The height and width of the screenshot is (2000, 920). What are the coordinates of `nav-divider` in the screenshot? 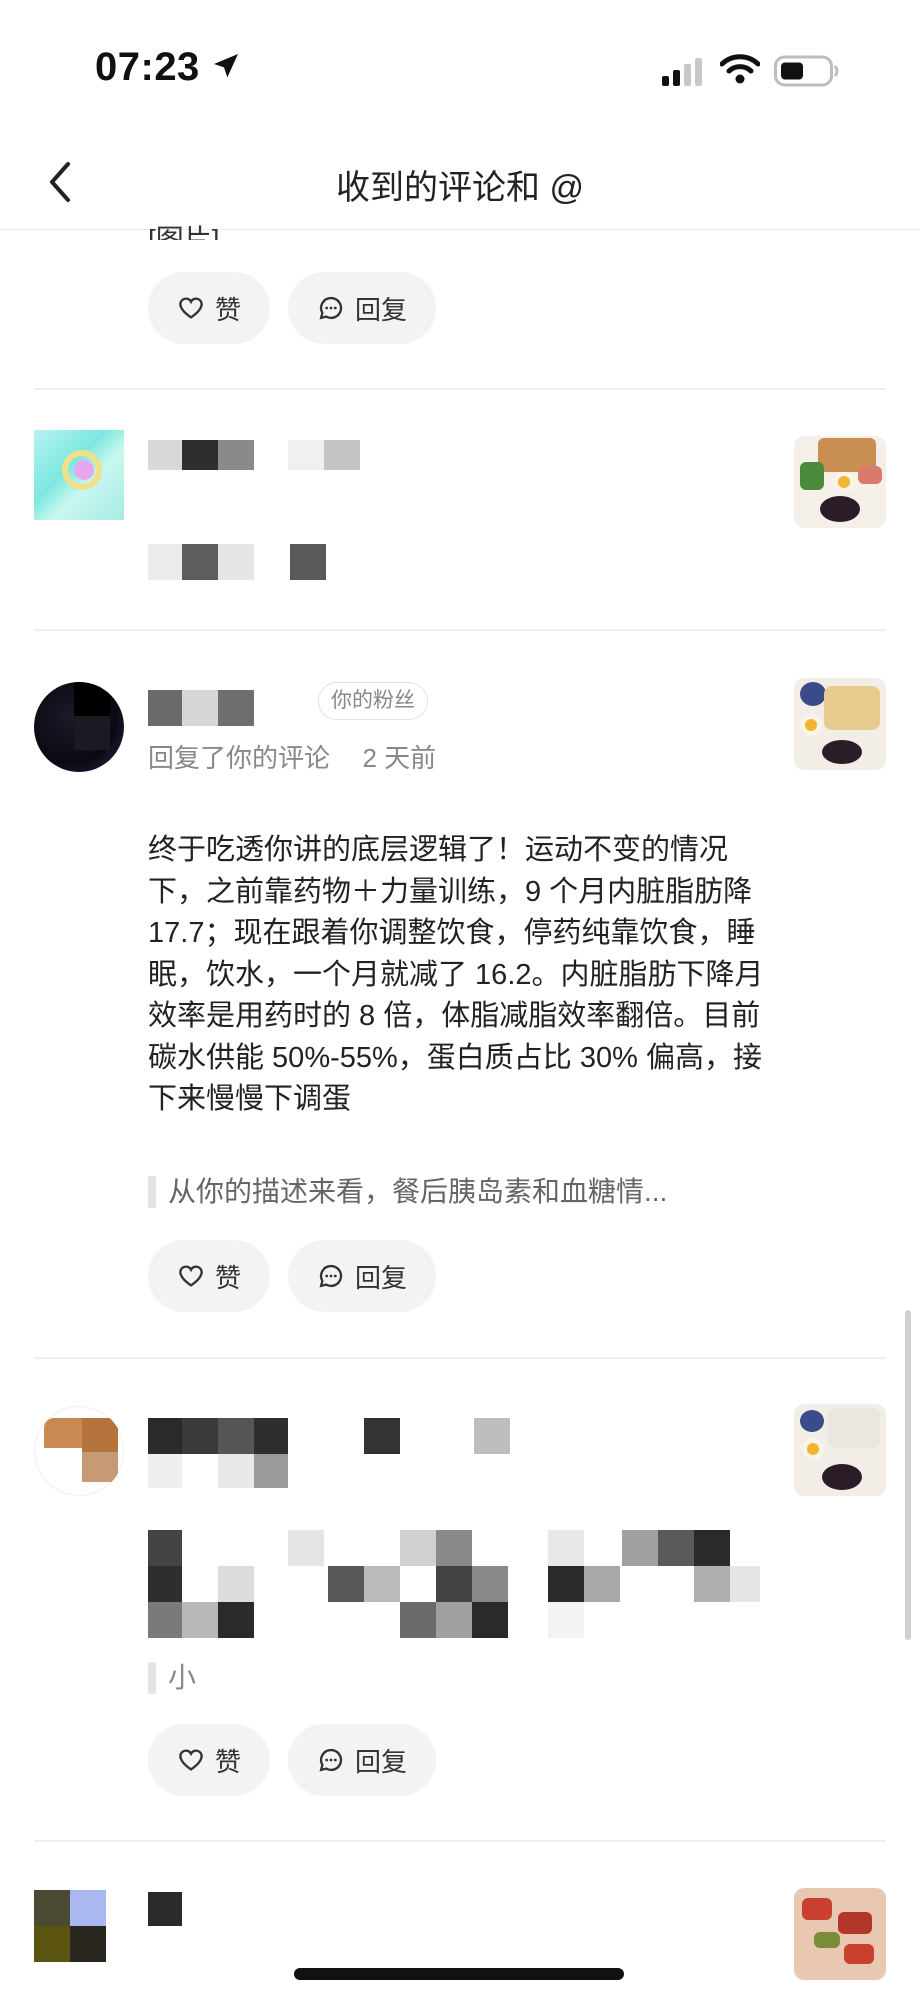 It's located at (460, 229).